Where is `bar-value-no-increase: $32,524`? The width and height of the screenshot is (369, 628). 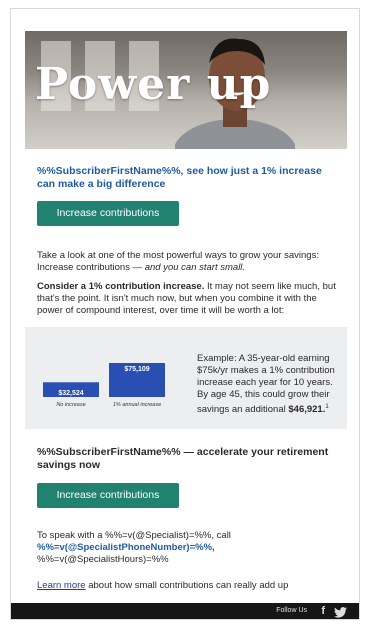
bar-value-no-increase: $32,524 is located at coordinates (70, 393).